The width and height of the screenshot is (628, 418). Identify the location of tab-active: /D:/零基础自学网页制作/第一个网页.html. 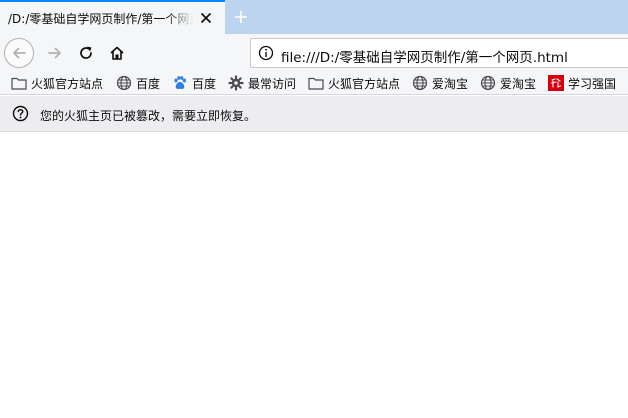
(112, 17).